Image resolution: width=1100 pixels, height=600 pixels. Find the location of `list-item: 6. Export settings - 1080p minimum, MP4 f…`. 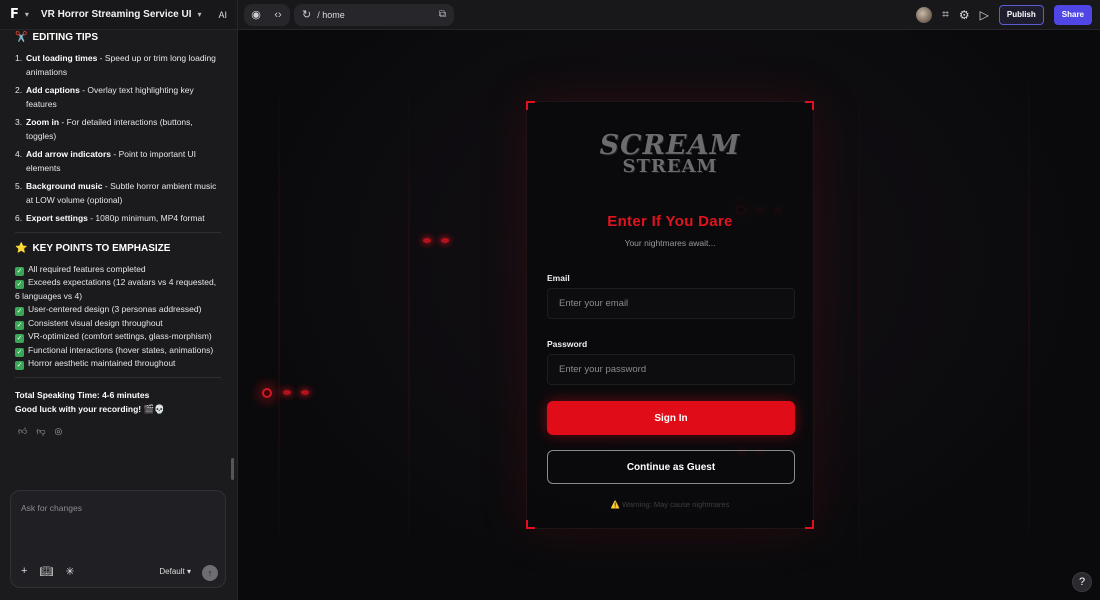

list-item: 6. Export settings - 1080p minimum, MP4 f… is located at coordinates (110, 218).